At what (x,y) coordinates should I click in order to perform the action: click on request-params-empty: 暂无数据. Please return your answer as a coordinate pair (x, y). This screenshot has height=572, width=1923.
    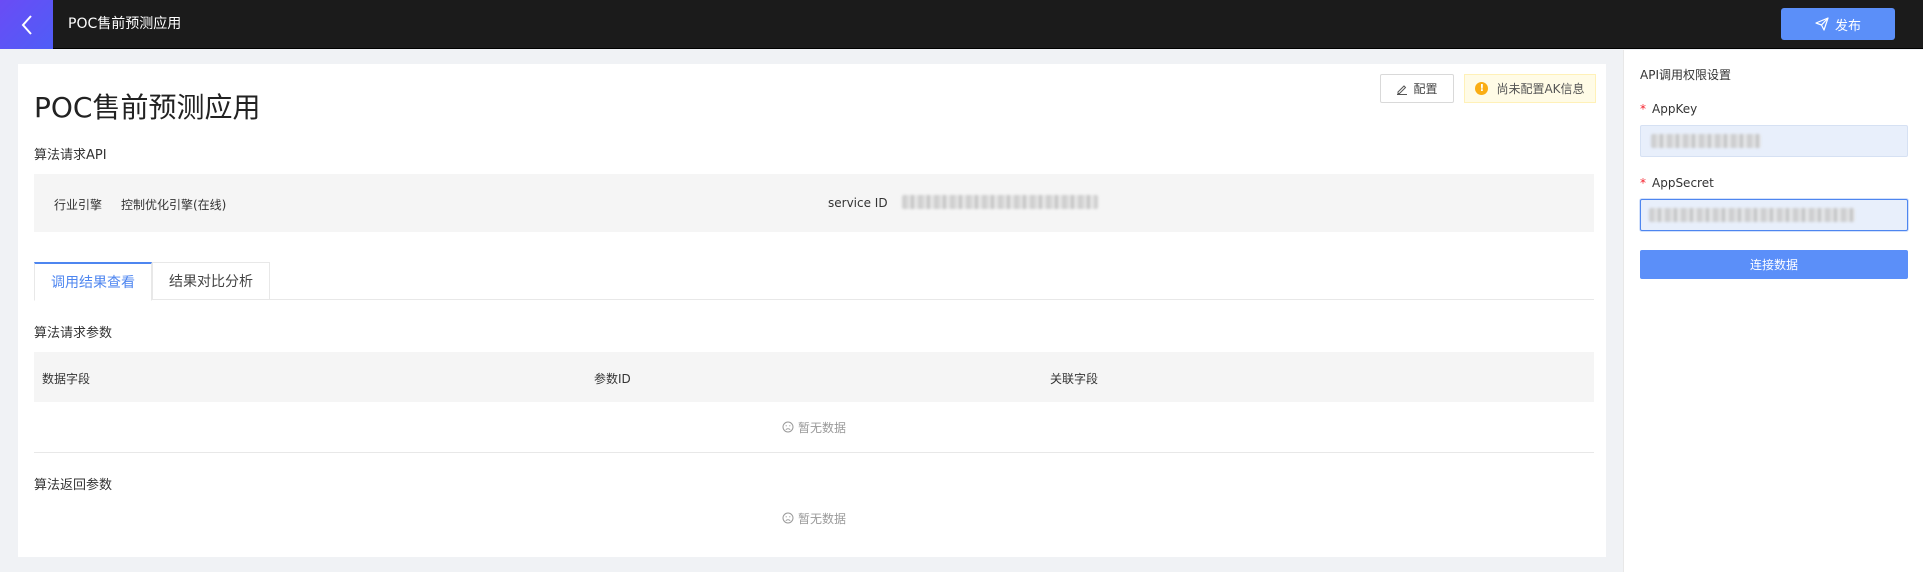
    Looking at the image, I should click on (814, 427).